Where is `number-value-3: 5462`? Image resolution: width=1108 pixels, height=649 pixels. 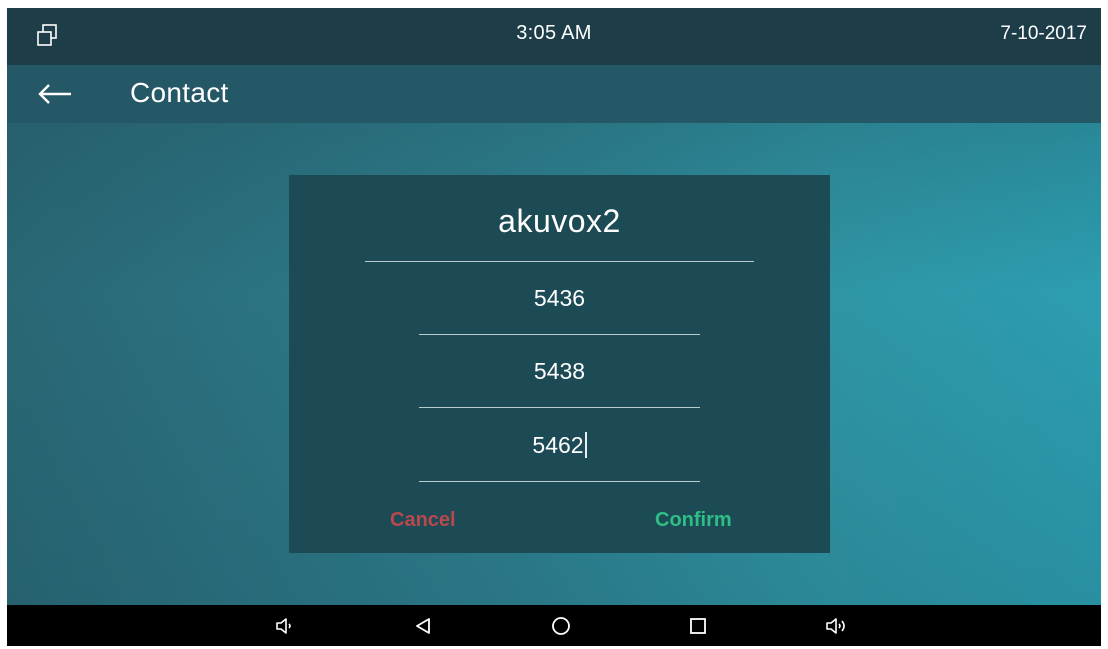
number-value-3: 5462 is located at coordinates (558, 445).